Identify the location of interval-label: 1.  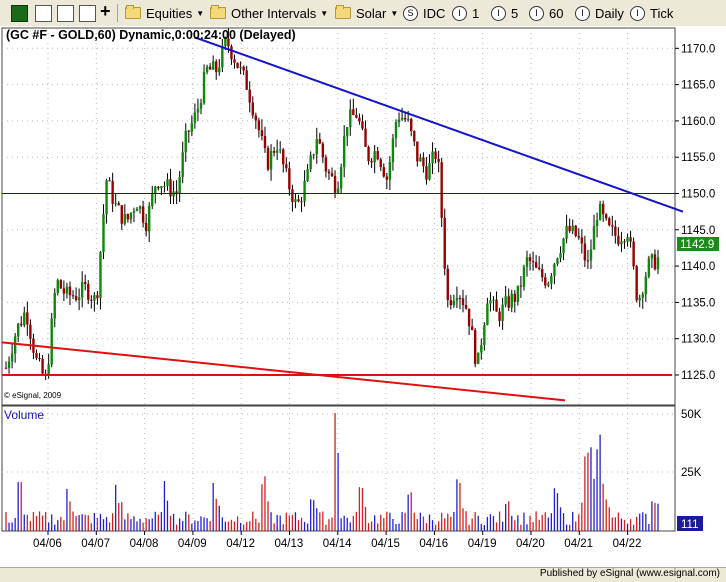
(476, 13).